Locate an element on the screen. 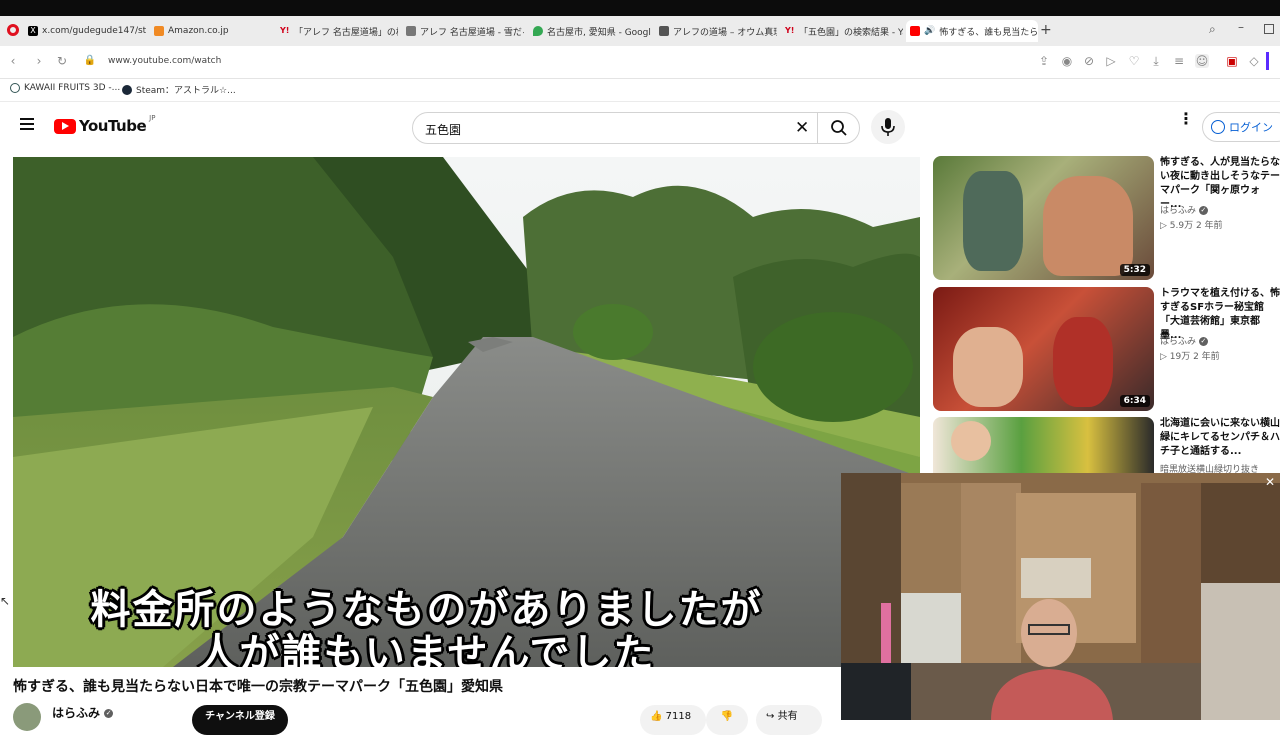  cube-icon: ◇ is located at coordinates (1254, 61).